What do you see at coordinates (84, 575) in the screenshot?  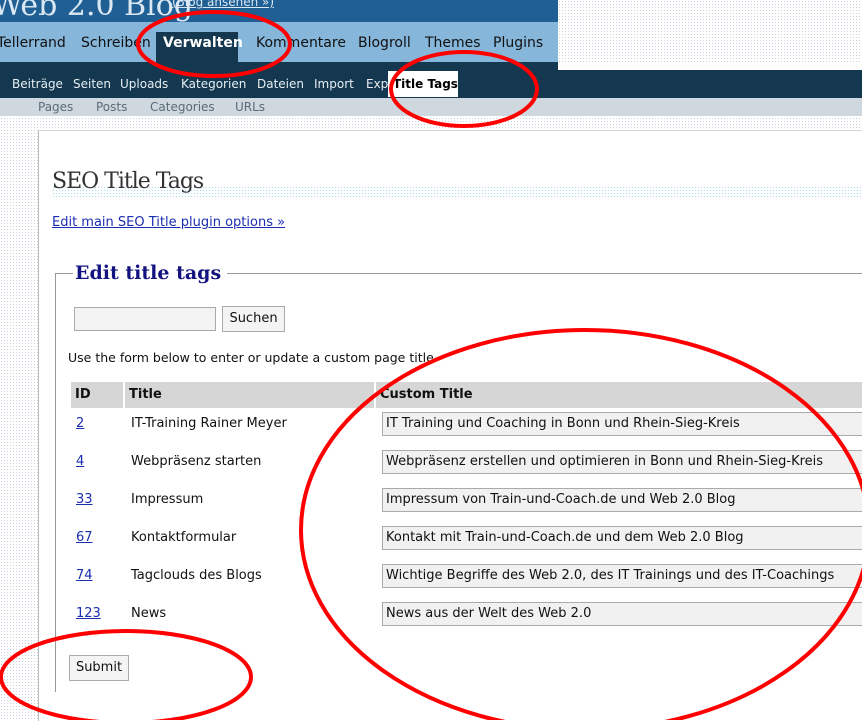 I see `row-id-link: 74` at bounding box center [84, 575].